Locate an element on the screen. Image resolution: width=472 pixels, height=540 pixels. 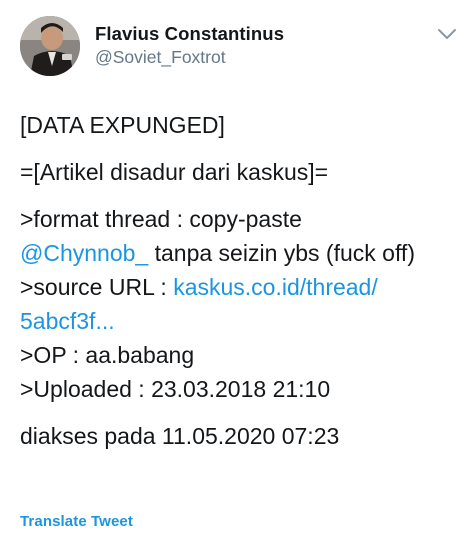
tweet-line: @Chynnob_ tanpa seizin ybs (fuck off) is located at coordinates (240, 253).